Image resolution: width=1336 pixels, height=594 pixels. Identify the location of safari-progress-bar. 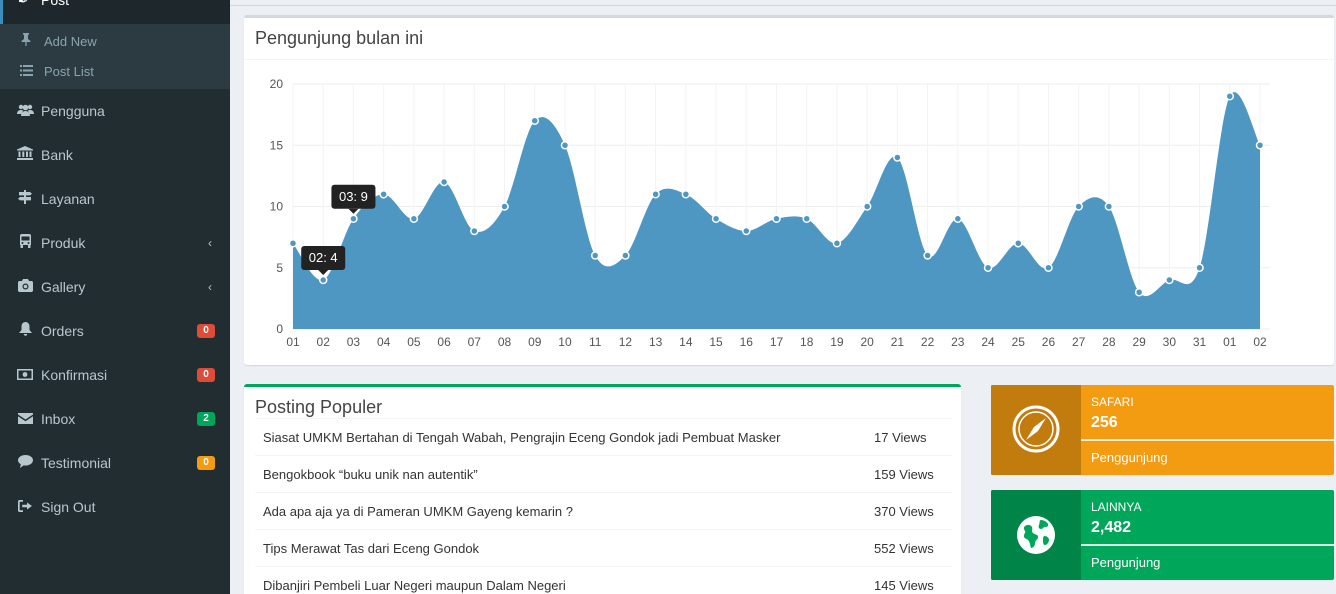
(1207, 440).